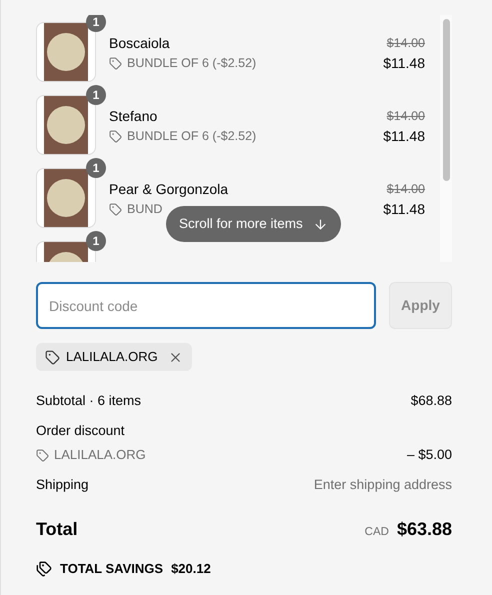 The height and width of the screenshot is (595, 492). Describe the element at coordinates (446, 138) in the screenshot. I see `scrollbar` at that location.